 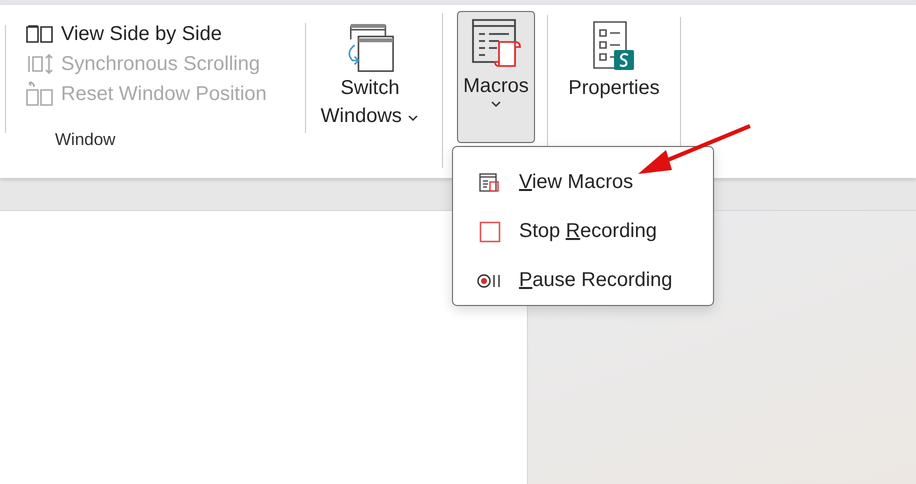 What do you see at coordinates (496, 77) in the screenshot?
I see `macros-button: Macros` at bounding box center [496, 77].